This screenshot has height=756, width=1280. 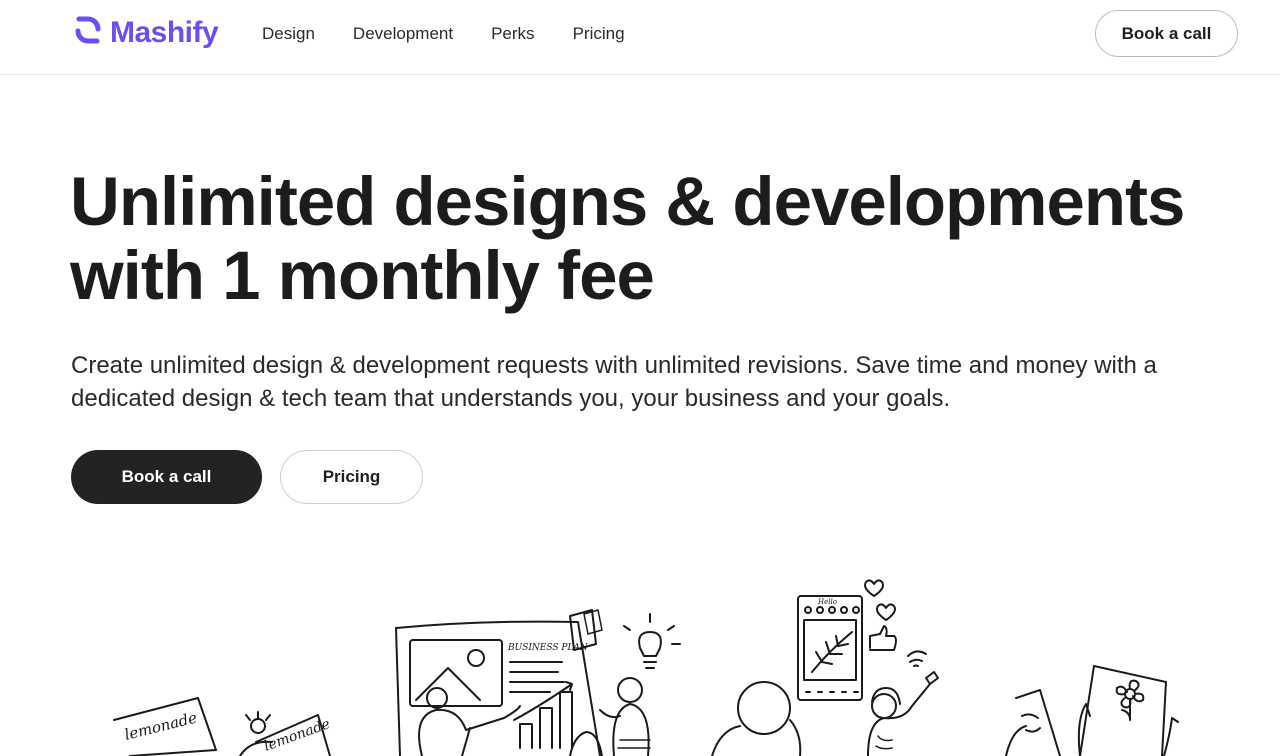 What do you see at coordinates (351, 477) in the screenshot?
I see `pricing-button: Pricing` at bounding box center [351, 477].